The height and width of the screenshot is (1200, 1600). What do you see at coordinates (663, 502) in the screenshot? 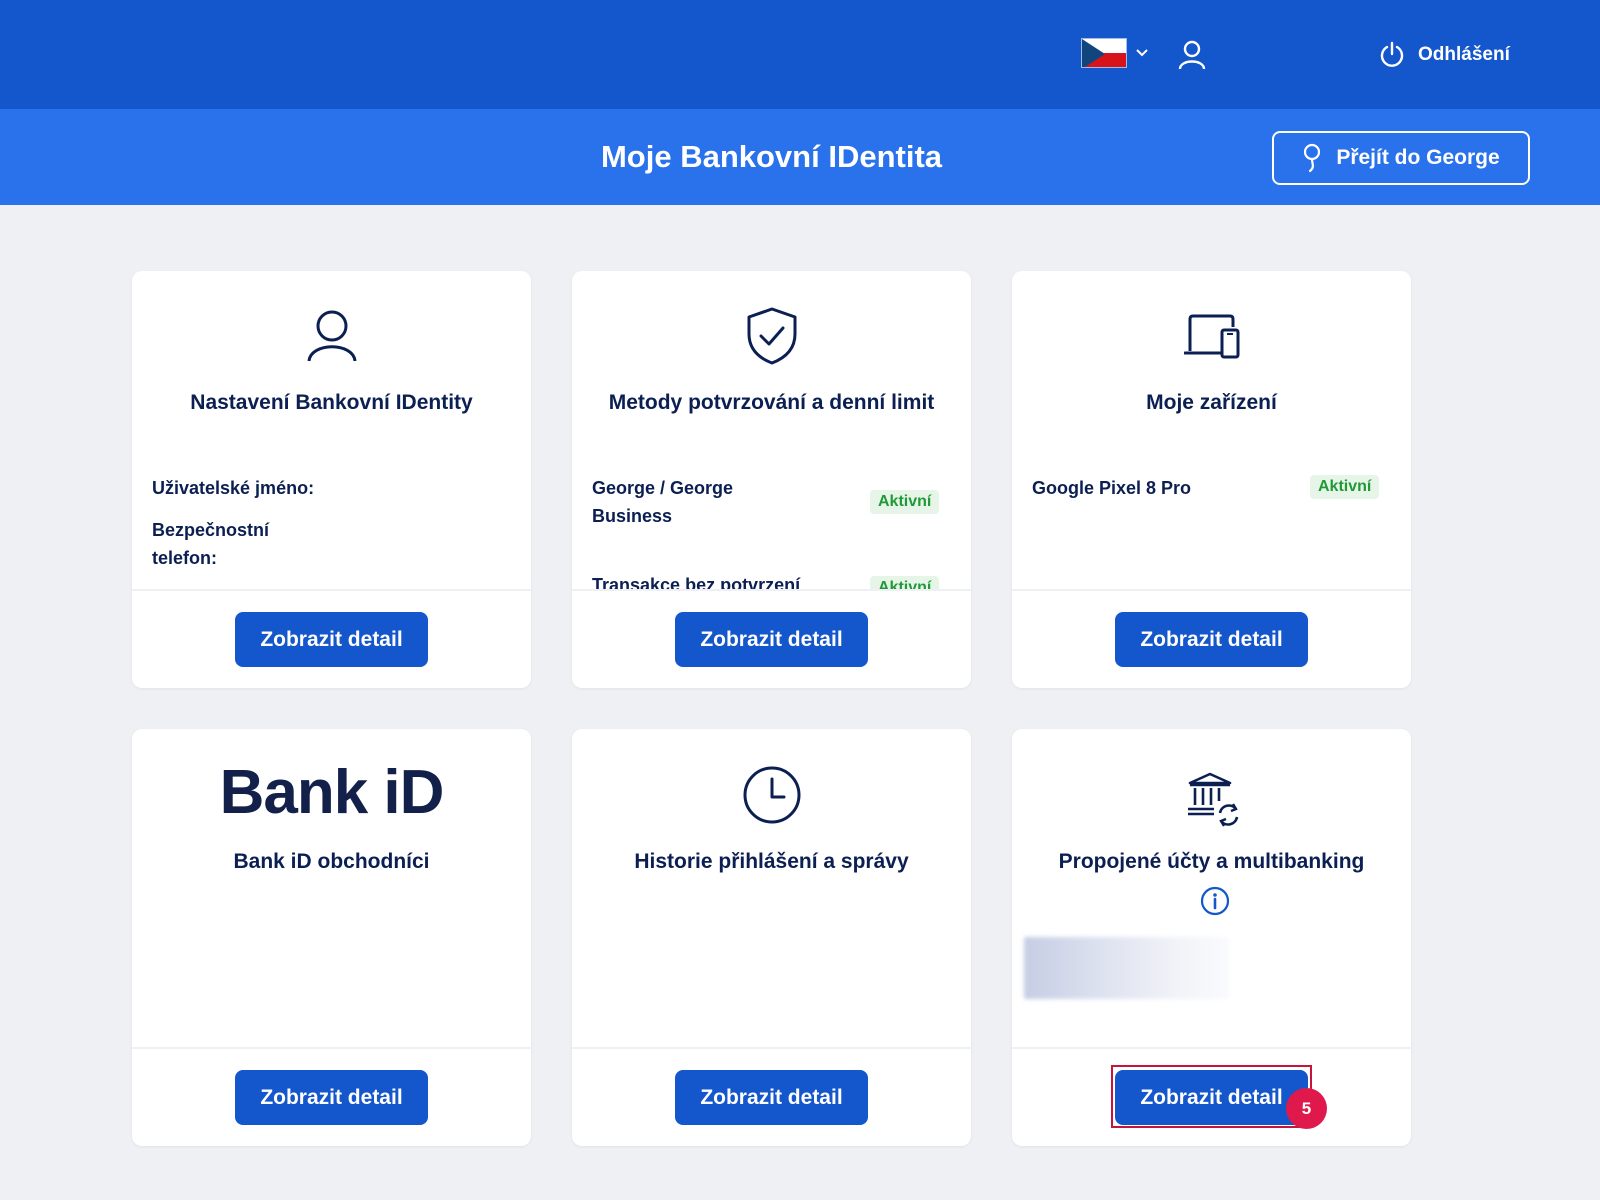
I see `method-george-label: George / George Business` at bounding box center [663, 502].